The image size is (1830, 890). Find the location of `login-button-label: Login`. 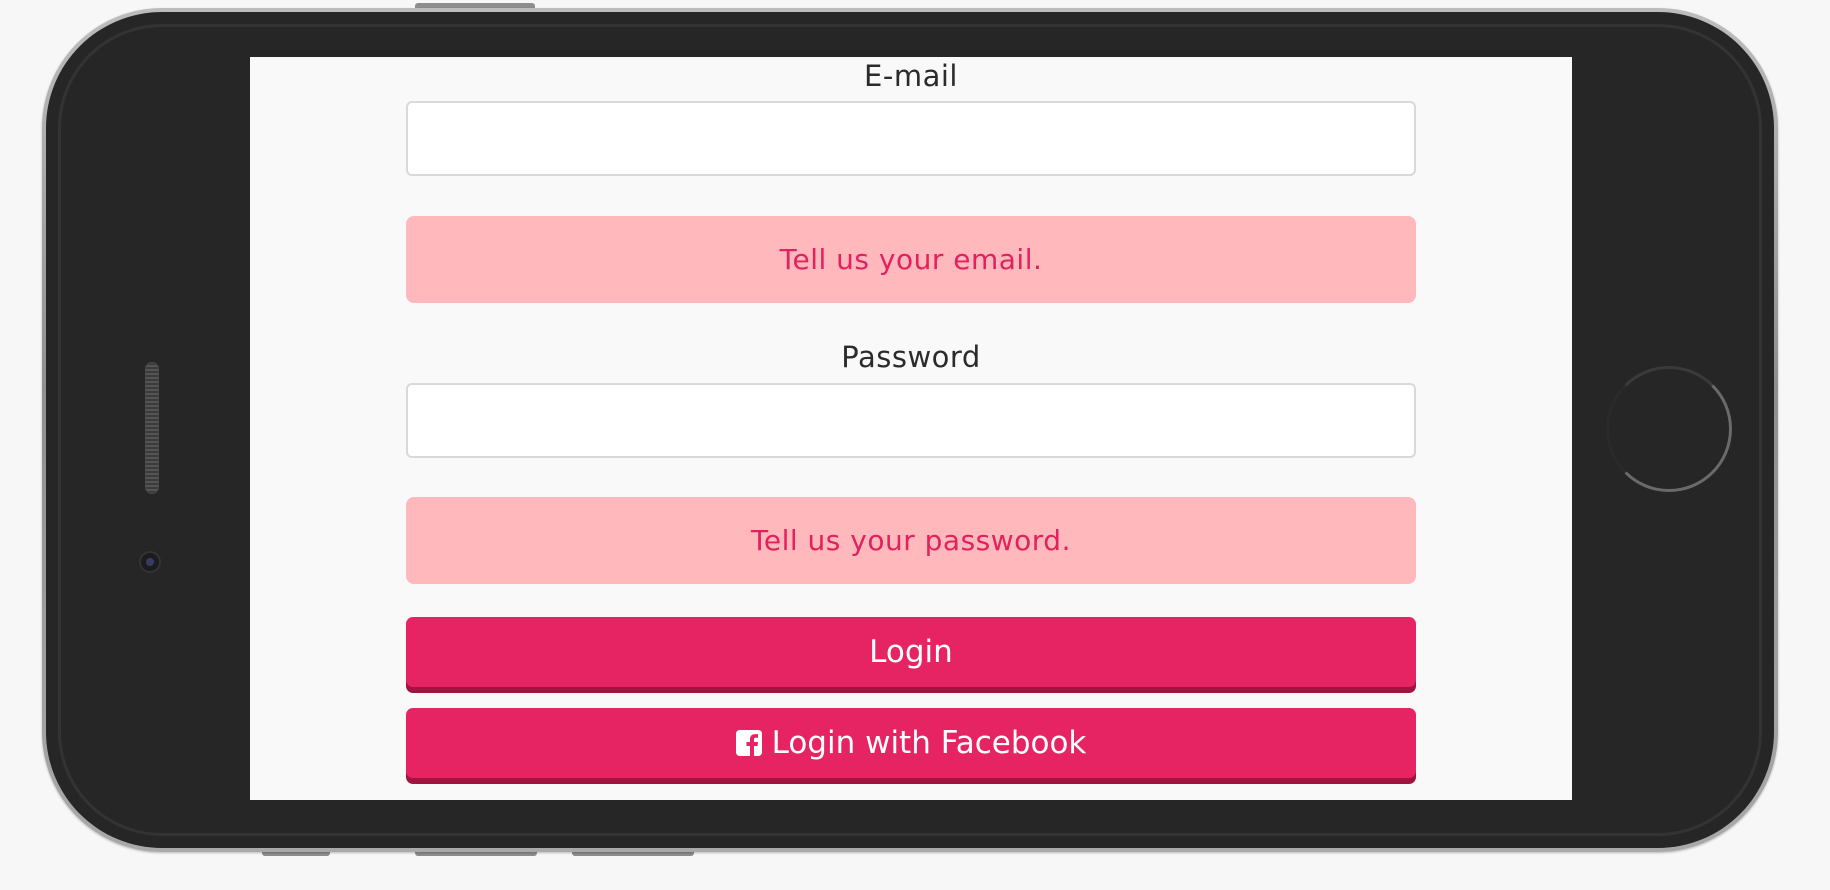

login-button-label: Login is located at coordinates (911, 652).